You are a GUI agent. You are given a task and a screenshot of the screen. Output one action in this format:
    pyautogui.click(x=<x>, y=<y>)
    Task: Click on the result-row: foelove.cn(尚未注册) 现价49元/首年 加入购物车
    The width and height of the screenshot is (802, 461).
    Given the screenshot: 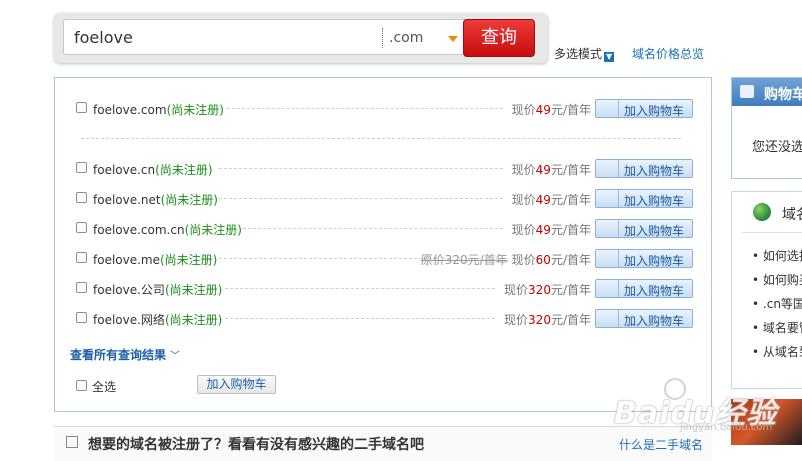 What is the action you would take?
    pyautogui.click(x=385, y=169)
    